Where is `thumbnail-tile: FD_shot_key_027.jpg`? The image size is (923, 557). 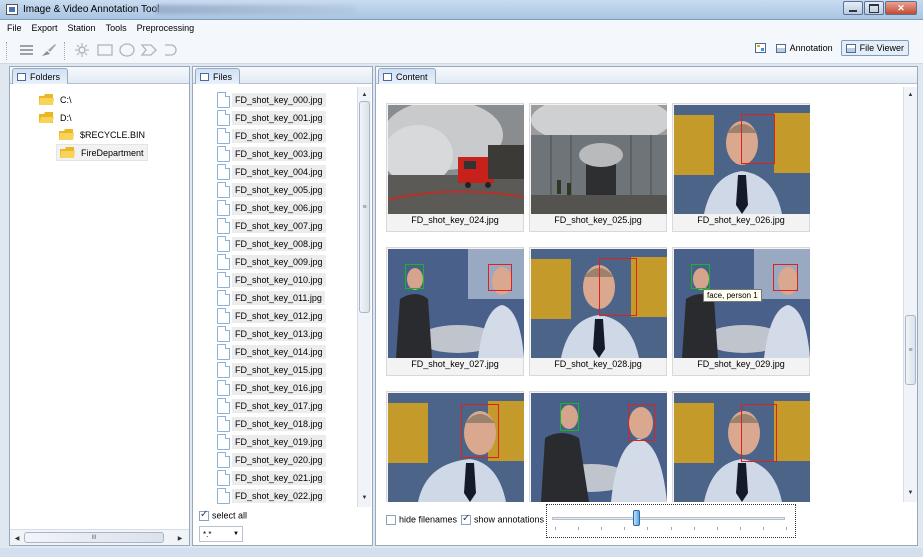 thumbnail-tile: FD_shot_key_027.jpg is located at coordinates (455, 311).